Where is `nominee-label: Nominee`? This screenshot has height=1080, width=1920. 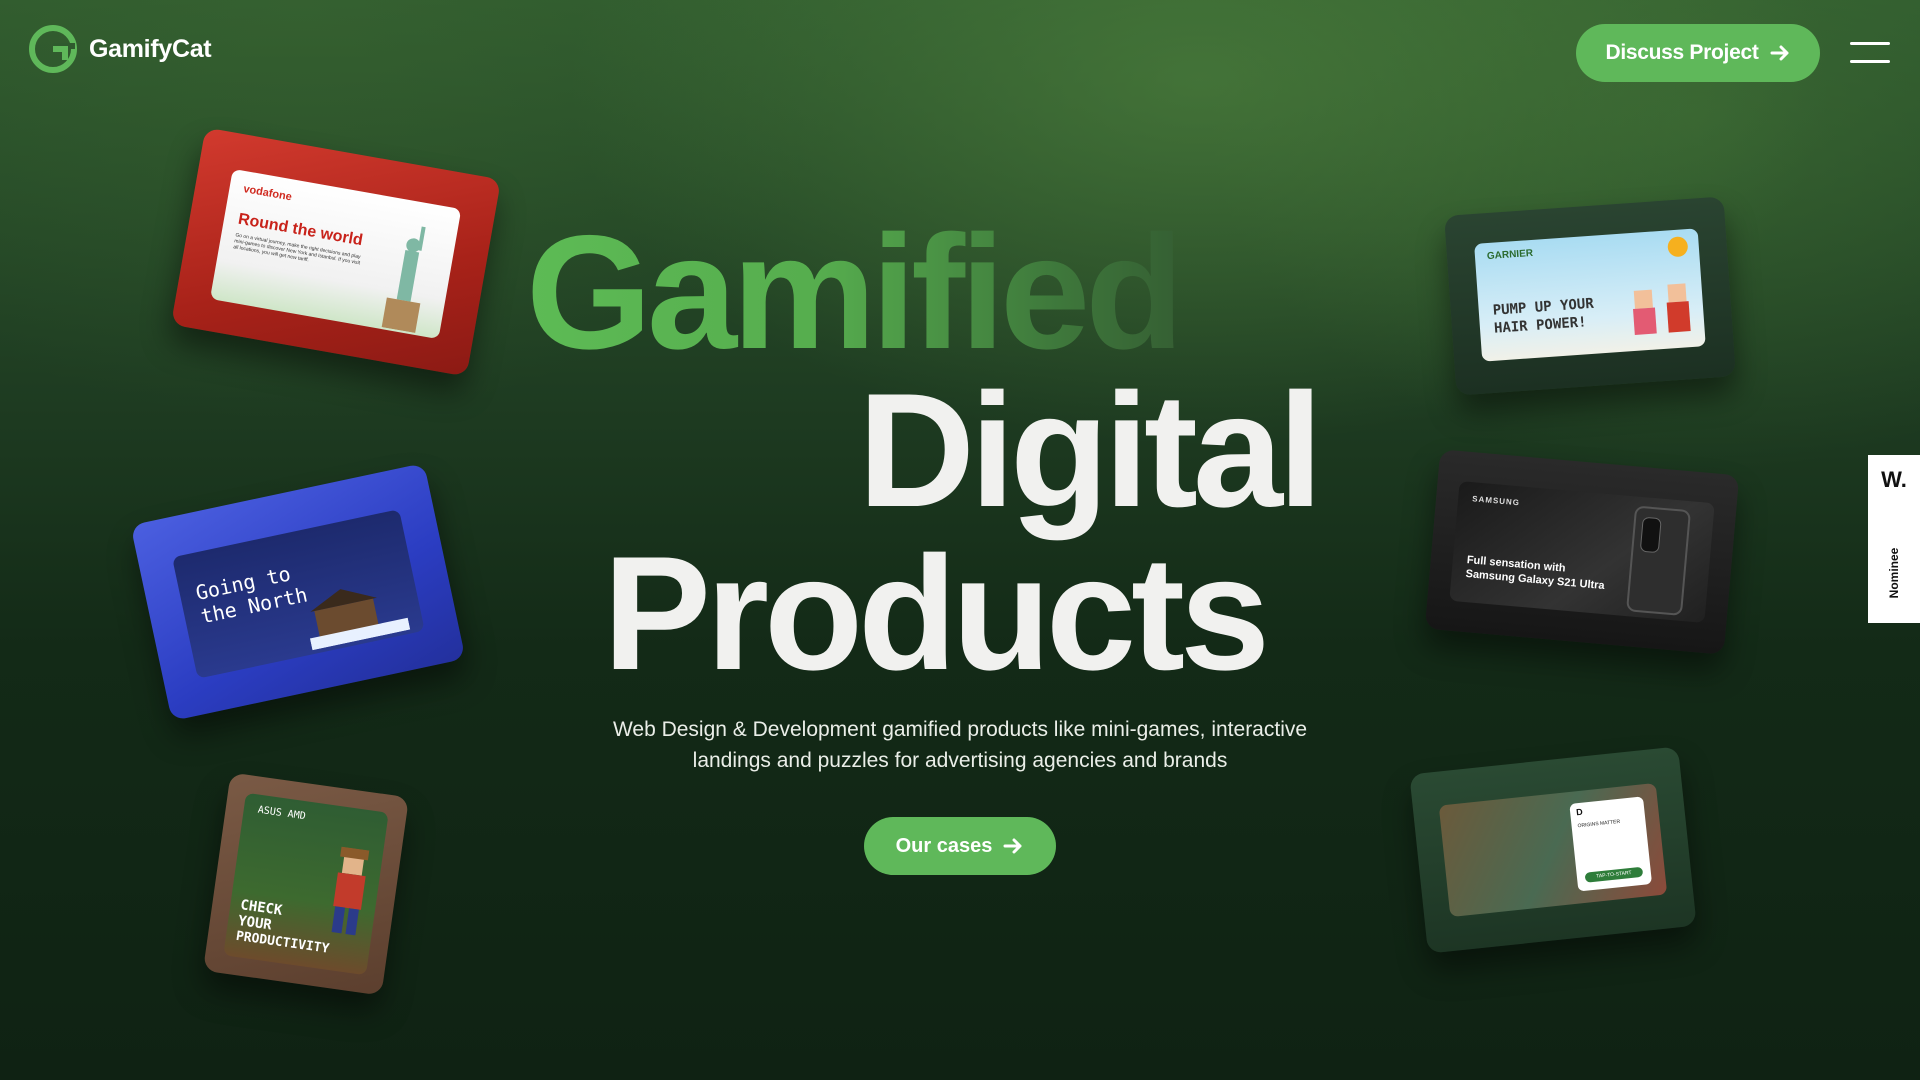
nominee-label: Nominee is located at coordinates (1894, 573).